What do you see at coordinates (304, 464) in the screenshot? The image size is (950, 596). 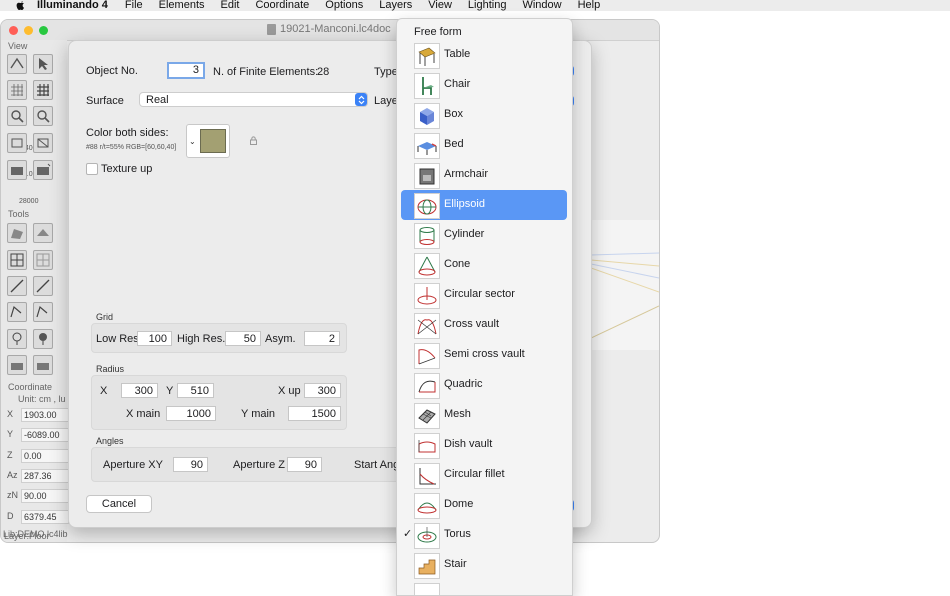 I see `aperture-z-field: 90` at bounding box center [304, 464].